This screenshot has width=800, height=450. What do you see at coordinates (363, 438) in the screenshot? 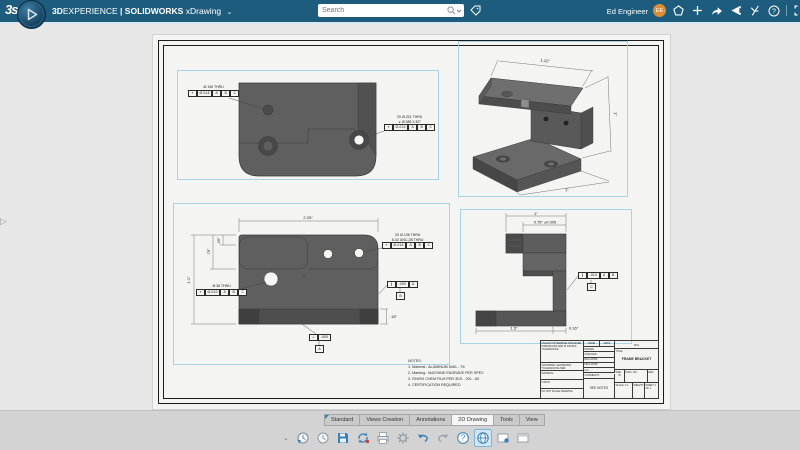
I see `update-button` at bounding box center [363, 438].